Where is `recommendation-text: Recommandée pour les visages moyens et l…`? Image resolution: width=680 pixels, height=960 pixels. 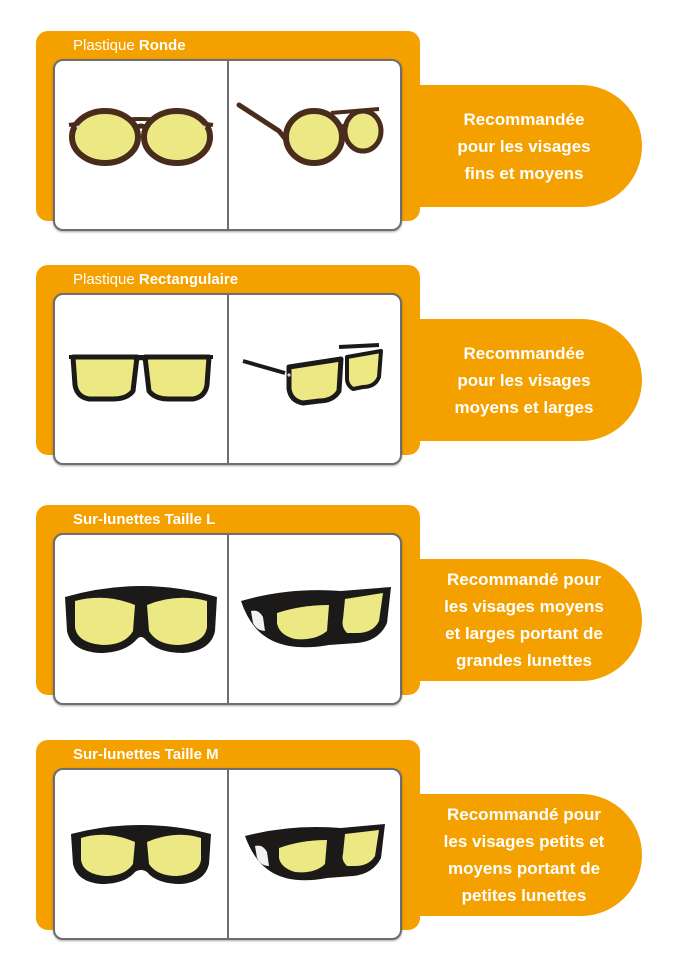 recommendation-text: Recommandée pour les visages moyens et l… is located at coordinates (524, 380).